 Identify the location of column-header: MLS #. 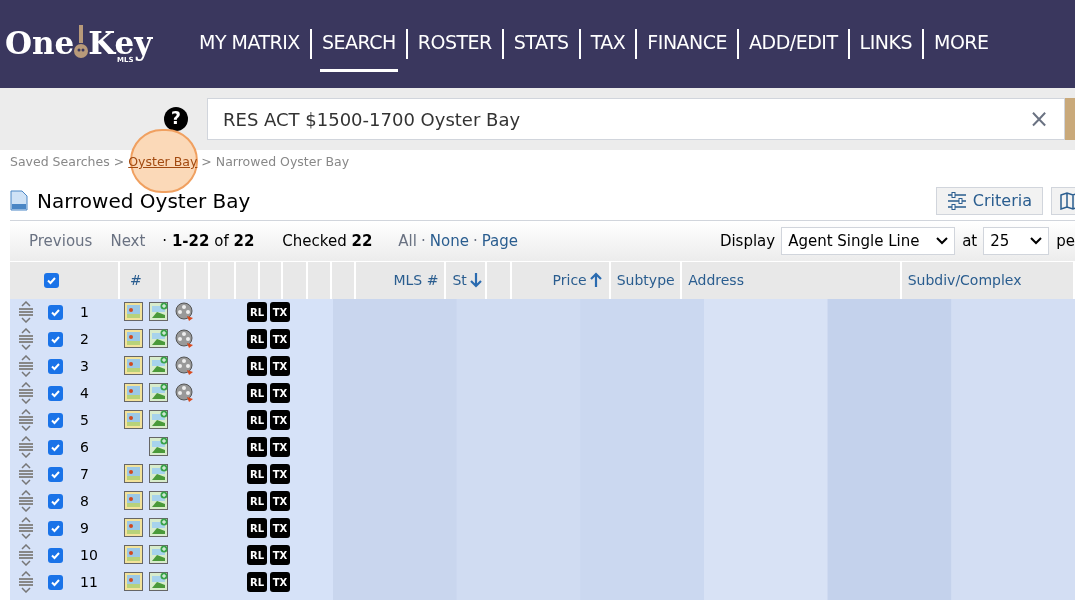
(416, 280).